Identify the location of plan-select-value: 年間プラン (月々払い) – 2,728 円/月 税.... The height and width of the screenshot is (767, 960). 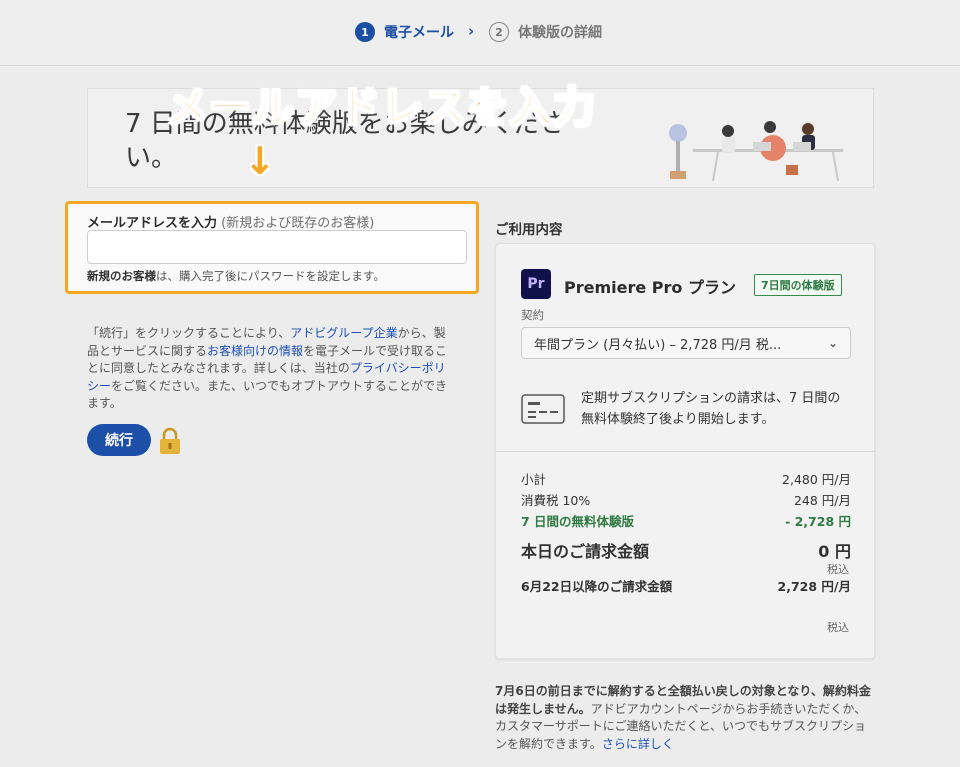
(658, 345).